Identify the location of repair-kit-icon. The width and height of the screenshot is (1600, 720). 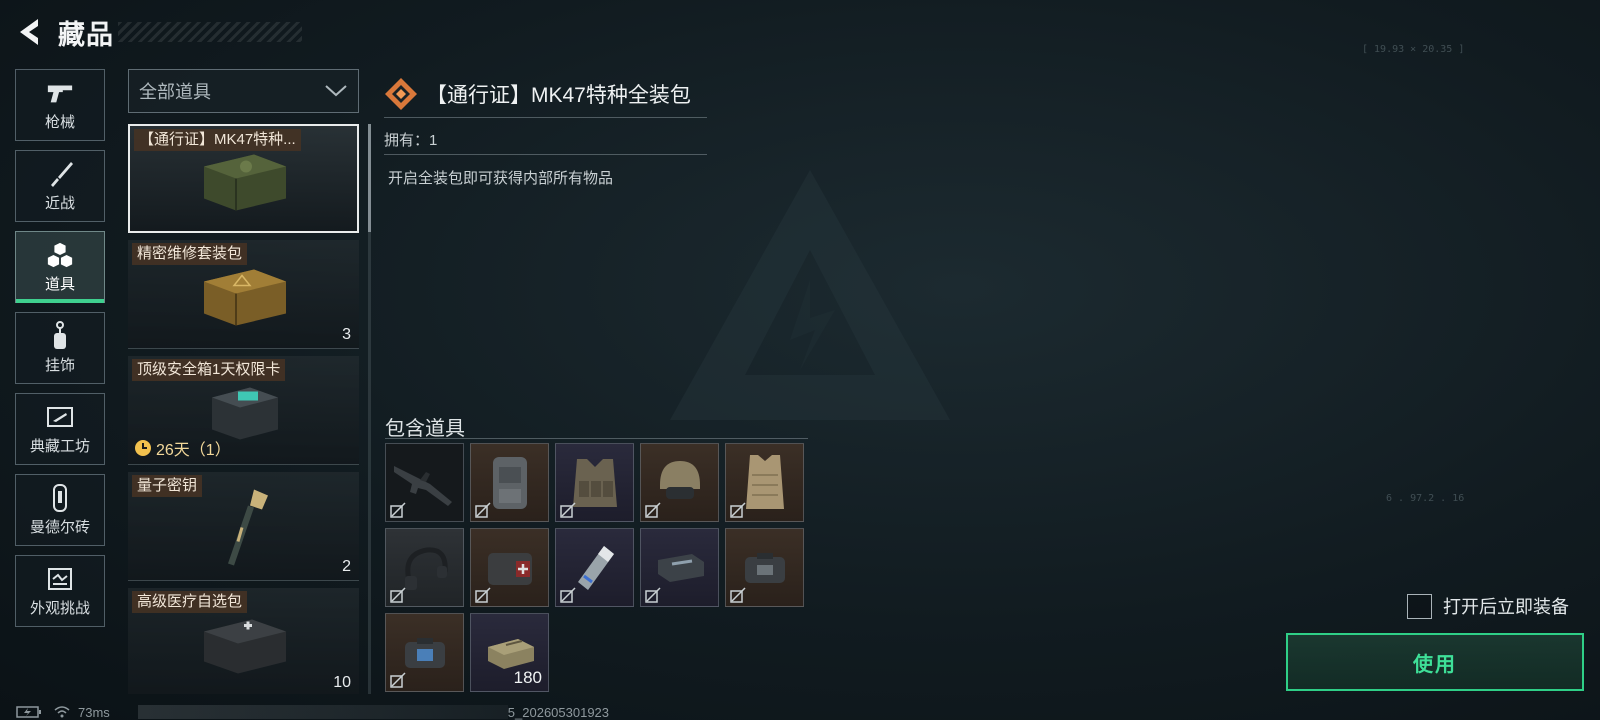
(680, 567).